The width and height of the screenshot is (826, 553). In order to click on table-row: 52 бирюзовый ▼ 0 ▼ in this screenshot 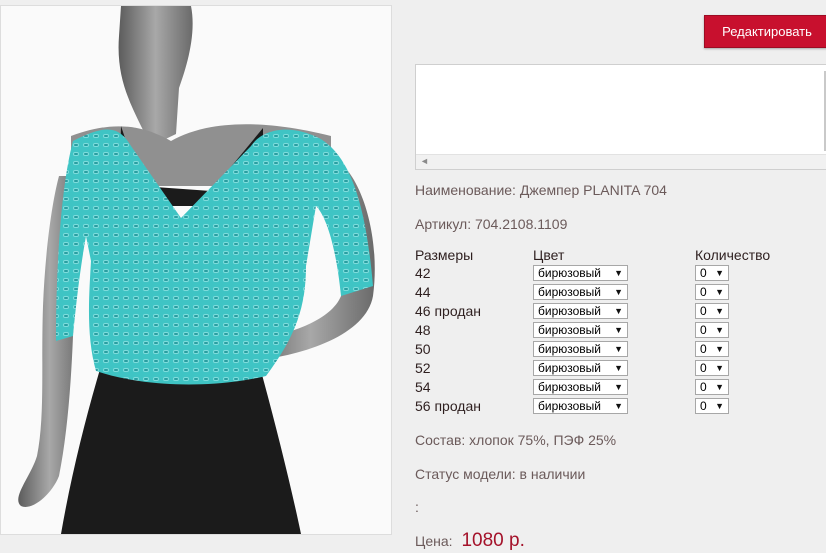, I will do `click(615, 368)`.